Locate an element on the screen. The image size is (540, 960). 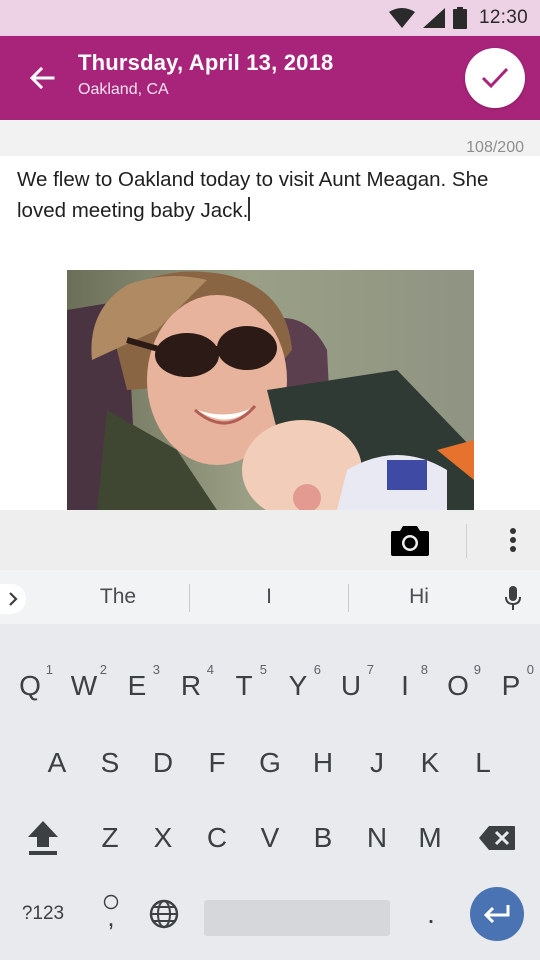
done-button is located at coordinates (495, 78).